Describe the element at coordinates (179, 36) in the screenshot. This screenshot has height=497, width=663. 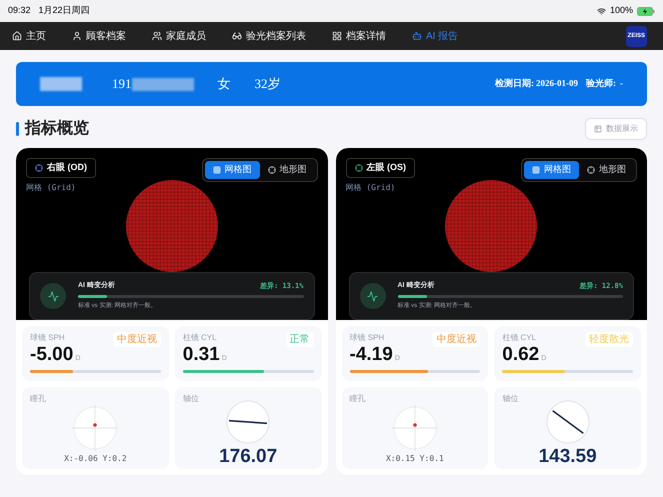
I see `nav-tab: 家庭成员` at that location.